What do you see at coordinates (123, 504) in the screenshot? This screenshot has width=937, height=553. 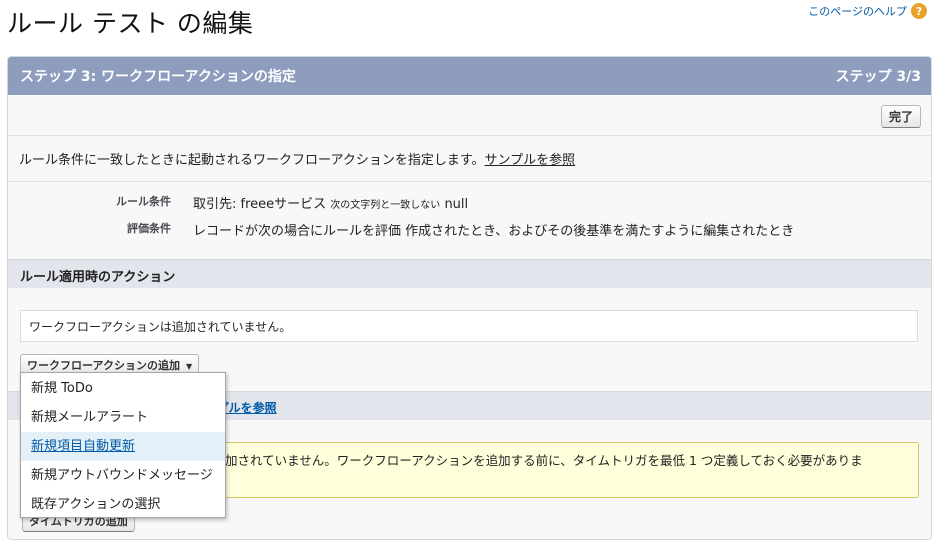 I see `menu-item-select-existing-action: 既存アクションの選択` at bounding box center [123, 504].